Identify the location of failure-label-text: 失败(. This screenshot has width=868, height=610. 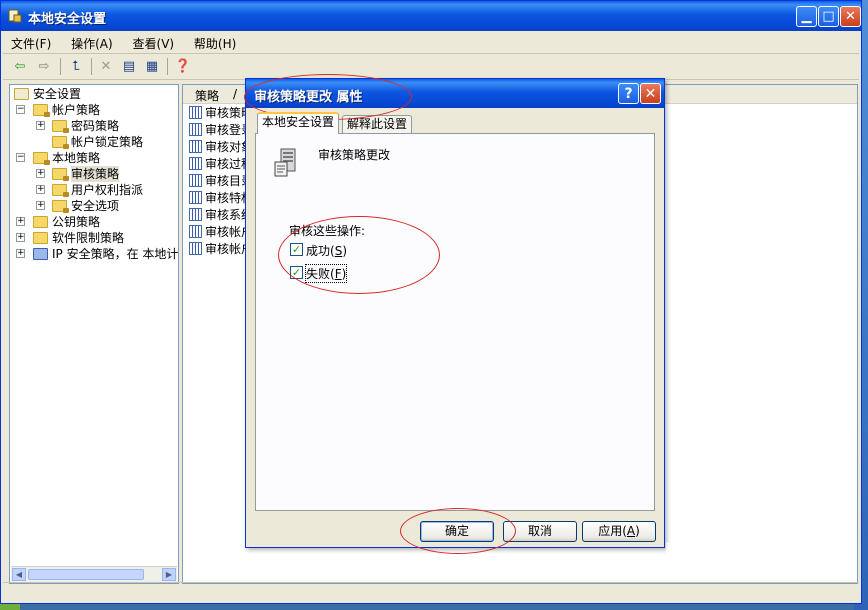
(320, 274).